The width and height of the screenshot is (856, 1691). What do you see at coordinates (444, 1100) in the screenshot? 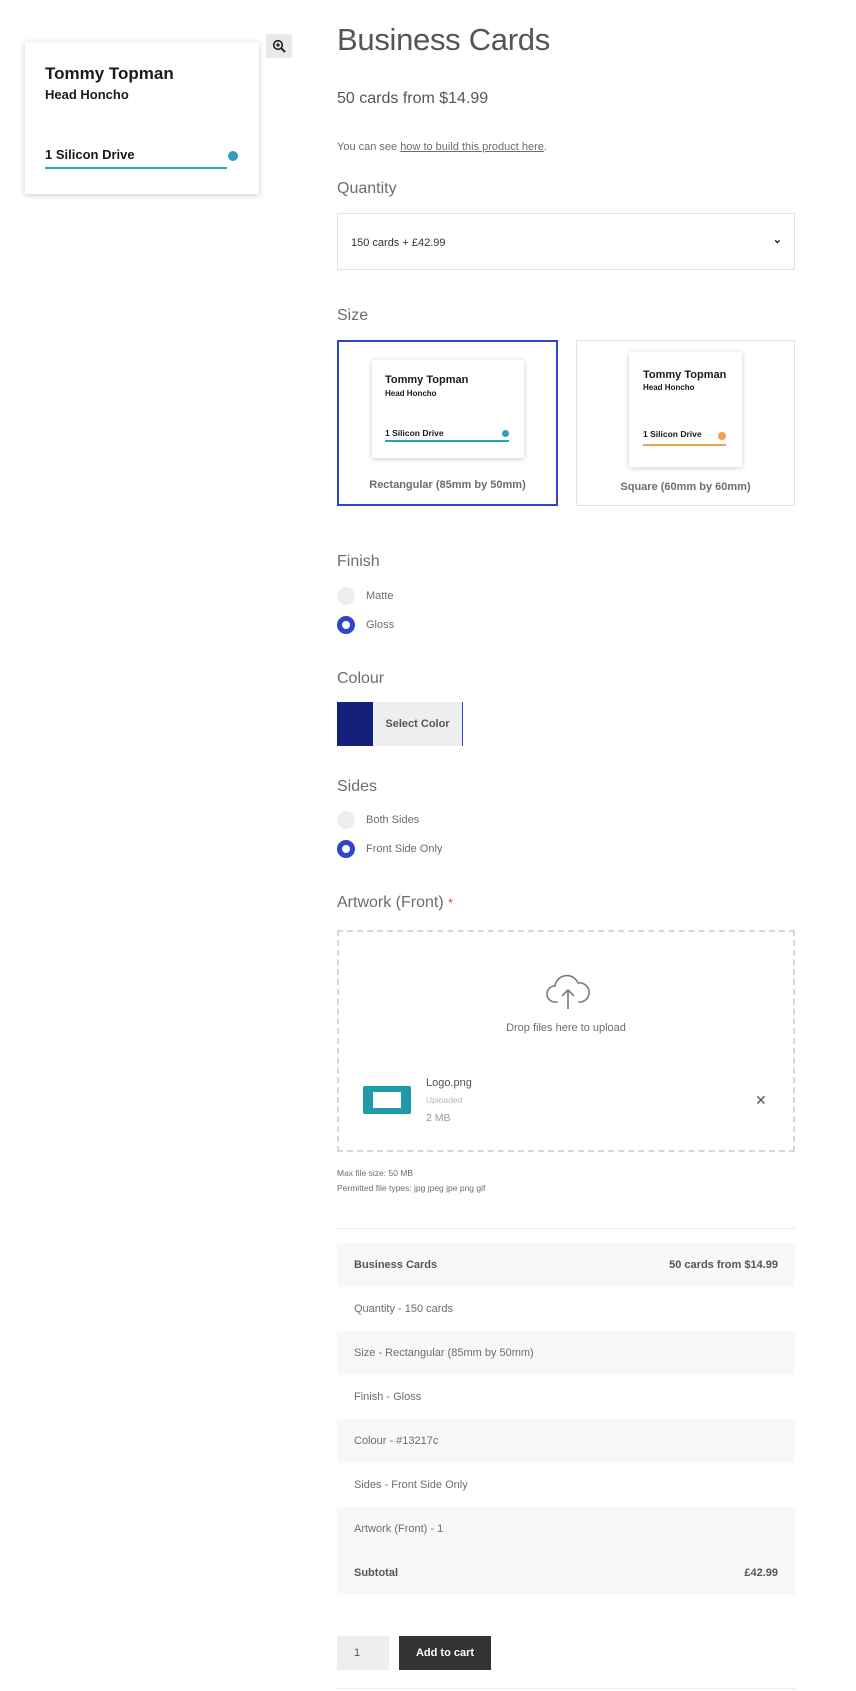
I see `file-status: Uploaded` at bounding box center [444, 1100].